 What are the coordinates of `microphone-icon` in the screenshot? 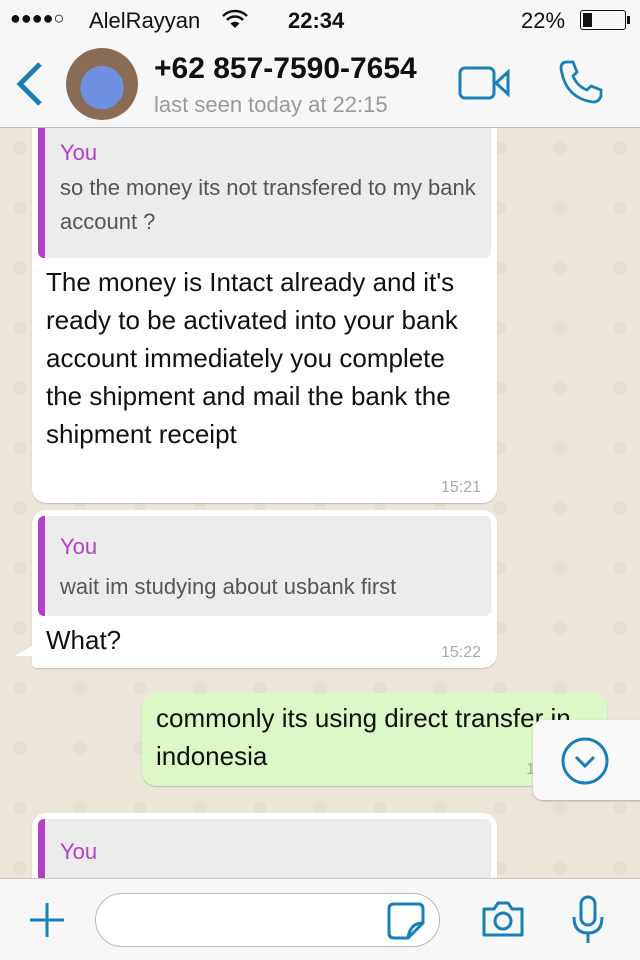 It's located at (588, 920).